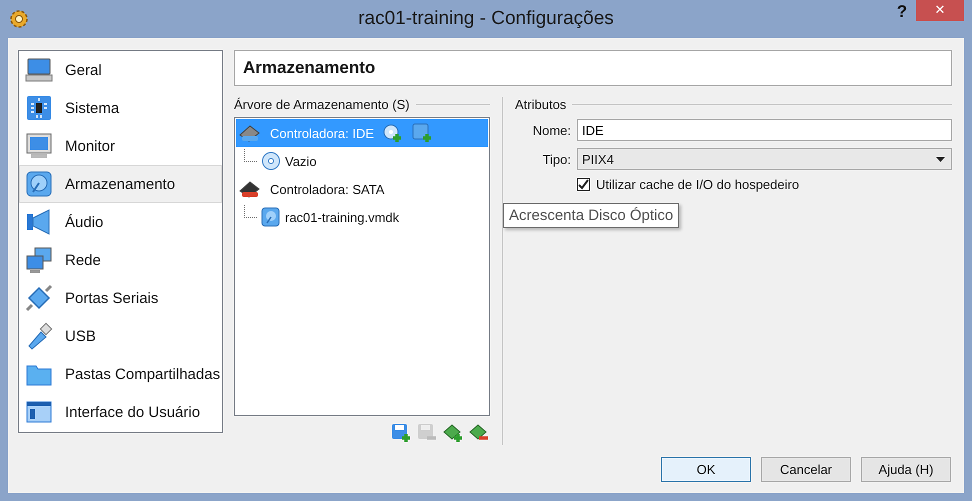  What do you see at coordinates (120, 298) in the screenshot?
I see `sidebar-item: Portas Seriais` at bounding box center [120, 298].